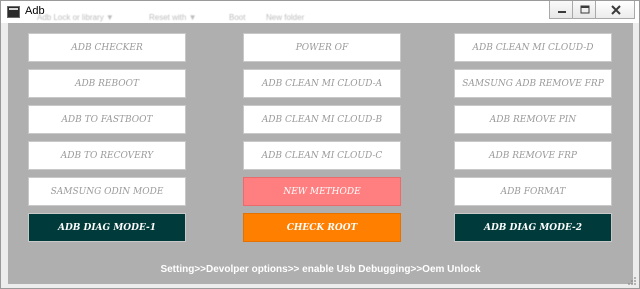 Image resolution: width=640 pixels, height=289 pixels. Describe the element at coordinates (322, 227) in the screenshot. I see `check-root-button: CHECK ROOT` at that location.